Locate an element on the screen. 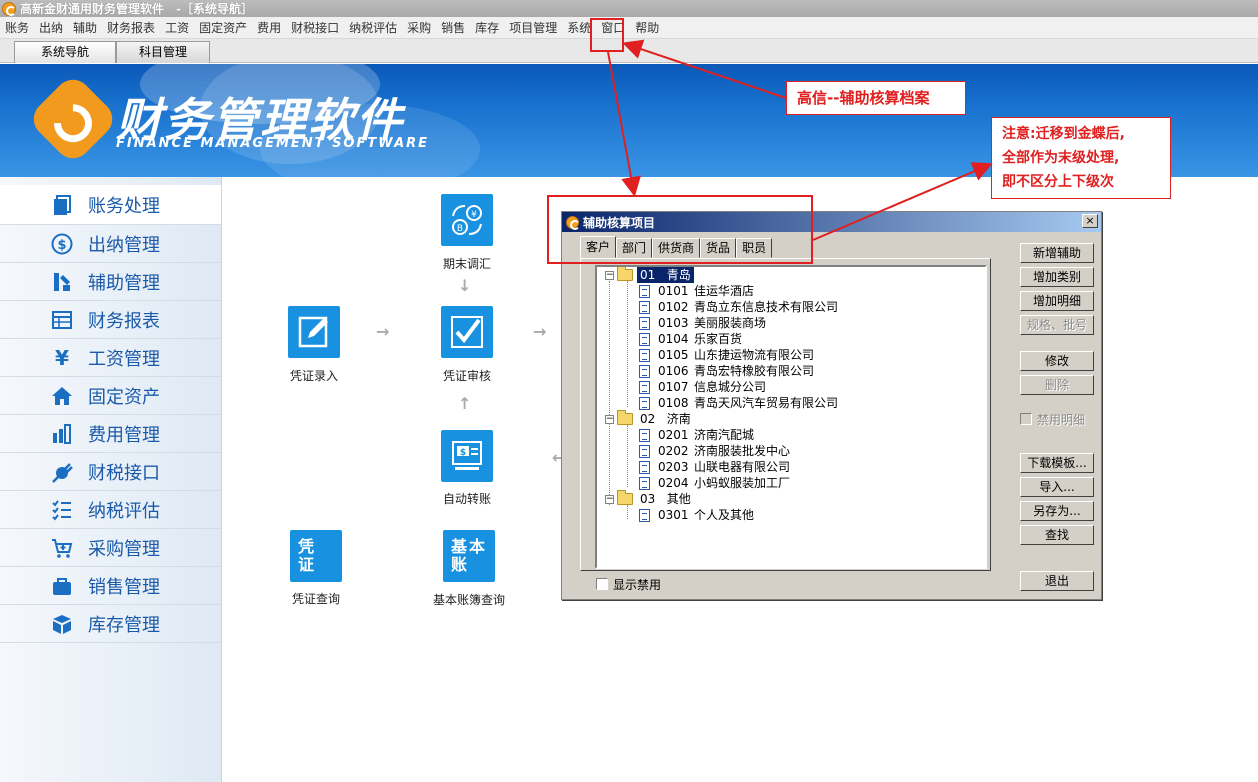 This screenshot has height=782, width=1258. annotation-callout-2: 注意:迁移到金蝶后, 全部作为末级处理, 即不区分上下级次 is located at coordinates (1081, 158).